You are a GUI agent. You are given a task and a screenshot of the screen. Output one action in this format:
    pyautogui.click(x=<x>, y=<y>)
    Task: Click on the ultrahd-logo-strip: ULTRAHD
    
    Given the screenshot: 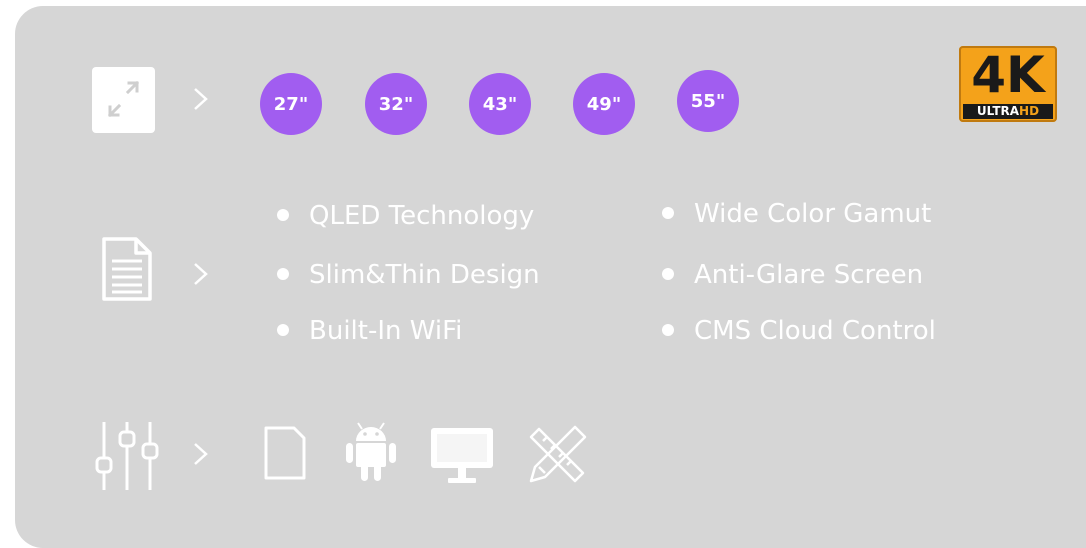 What is the action you would take?
    pyautogui.click(x=1008, y=111)
    